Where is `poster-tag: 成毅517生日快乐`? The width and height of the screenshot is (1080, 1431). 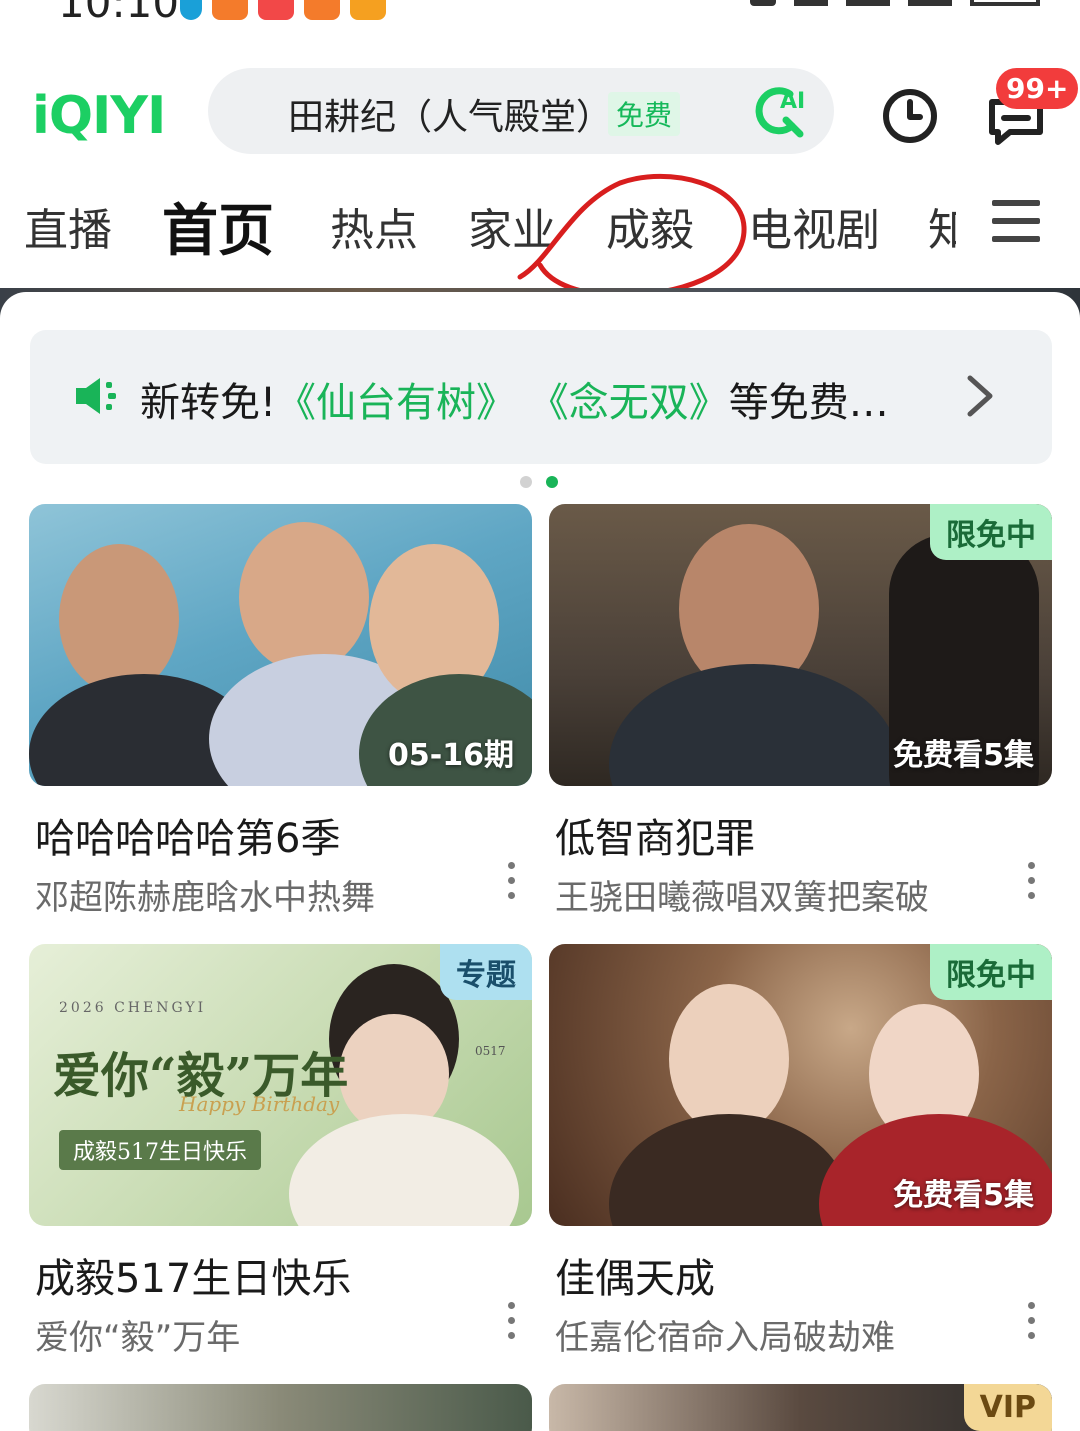
poster-tag: 成毅517生日快乐 is located at coordinates (160, 1150).